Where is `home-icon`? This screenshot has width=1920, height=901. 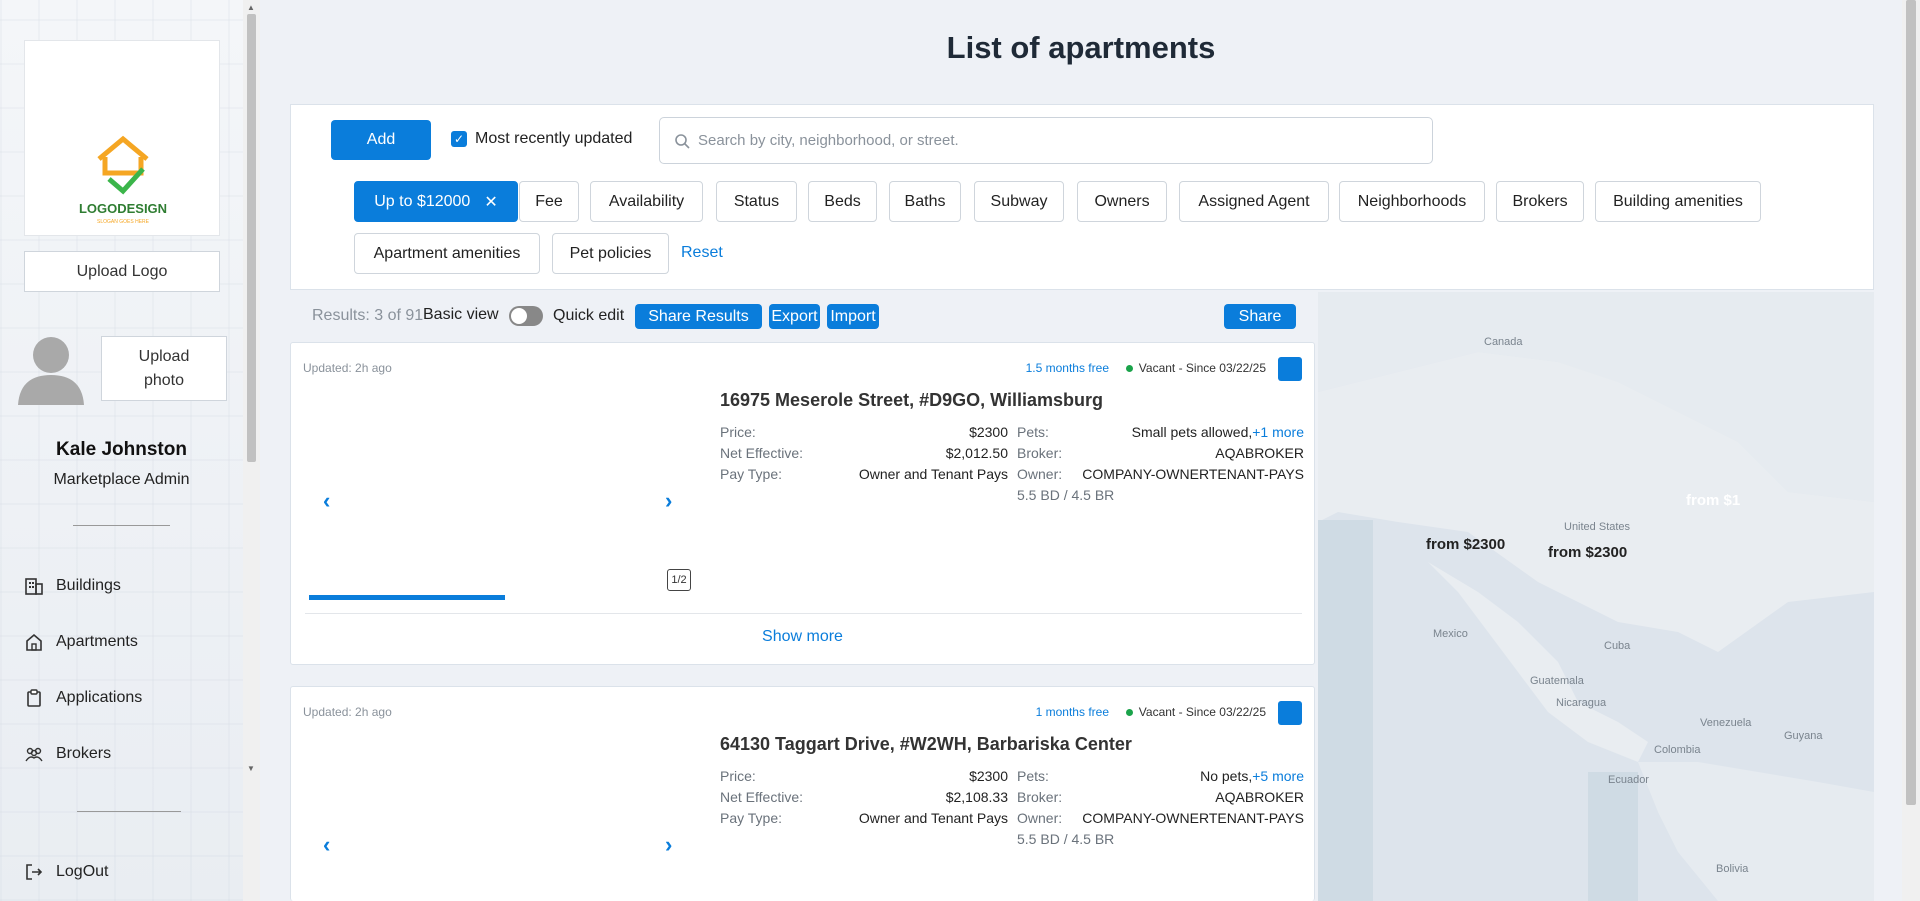 home-icon is located at coordinates (34, 642).